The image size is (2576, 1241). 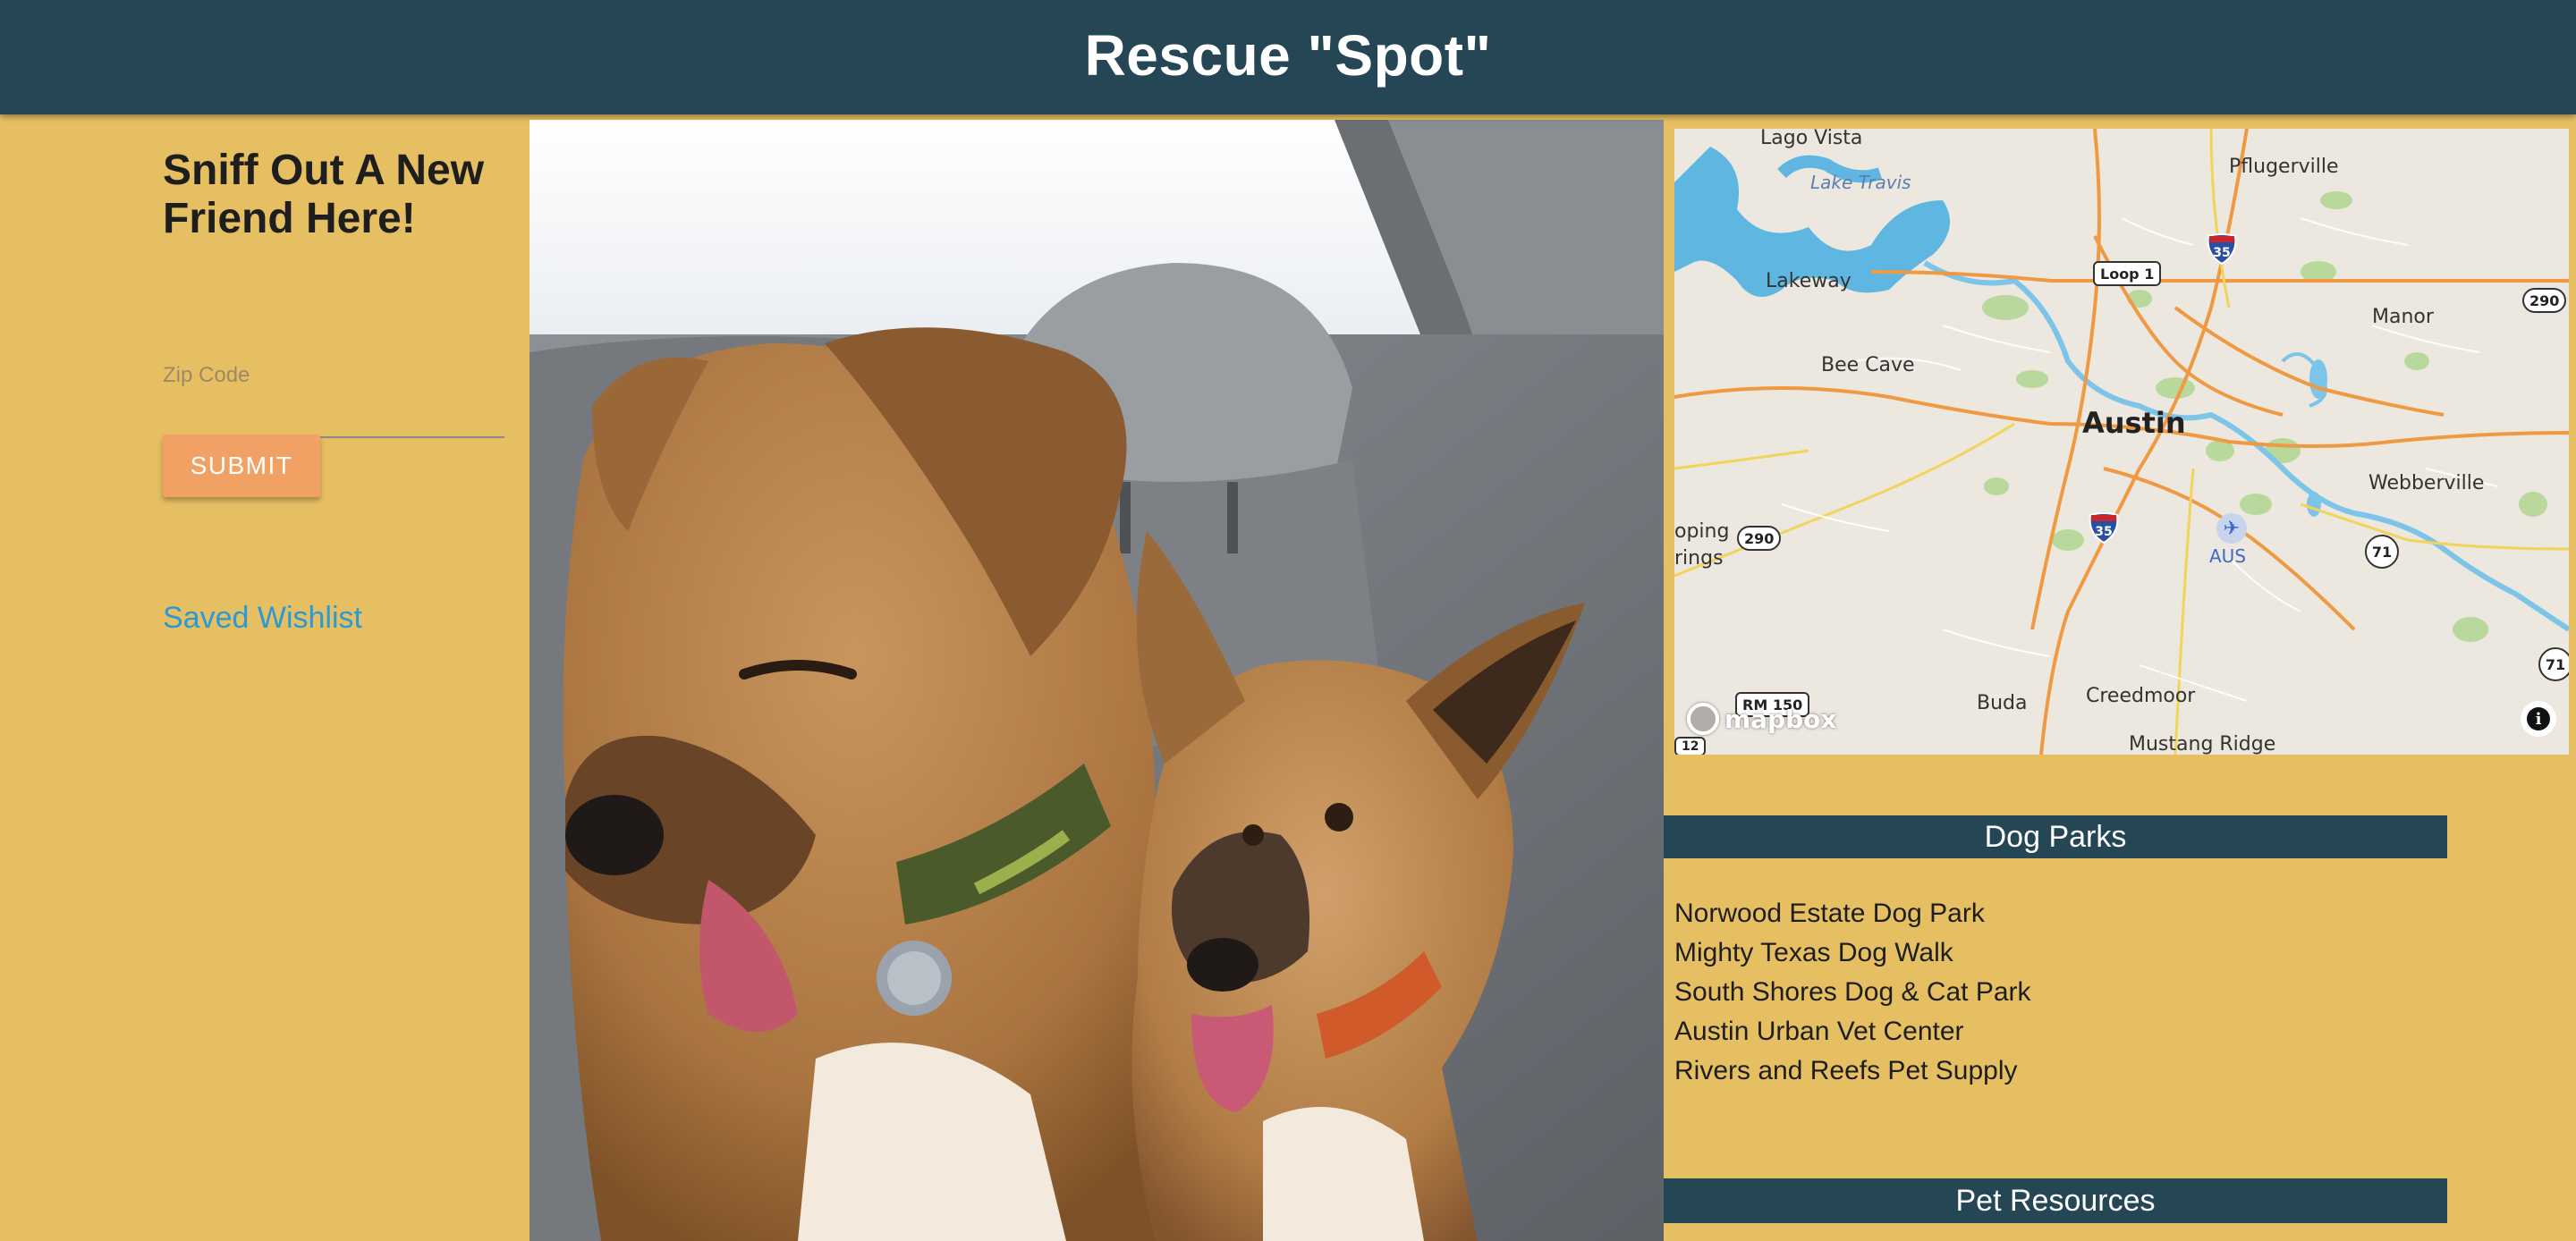 I want to click on map-label-lago-vista: Lago Vista, so click(x=1811, y=139).